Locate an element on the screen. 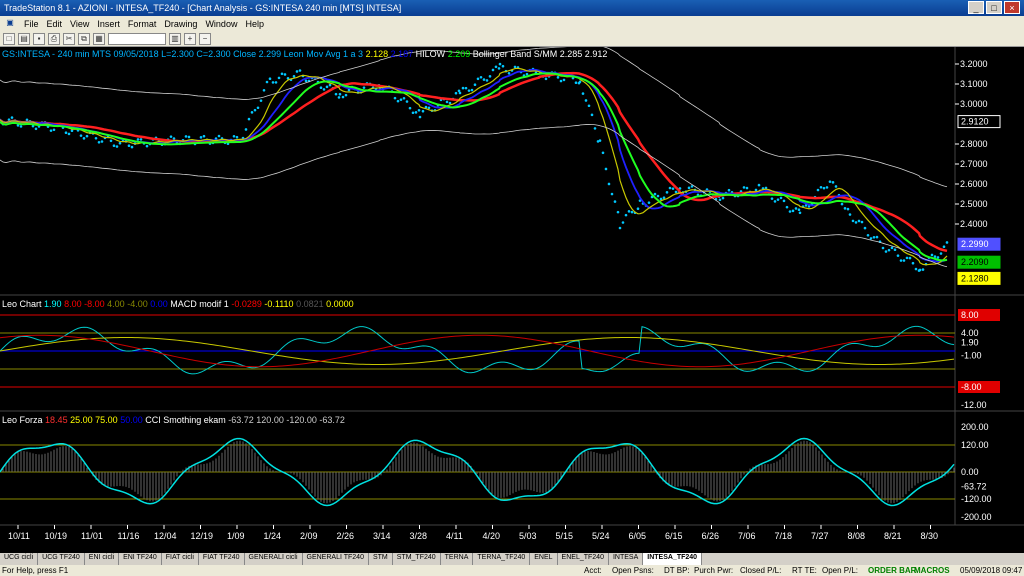 This screenshot has width=1024, height=576. date-tick-label: 5/24 is located at coordinates (601, 536).